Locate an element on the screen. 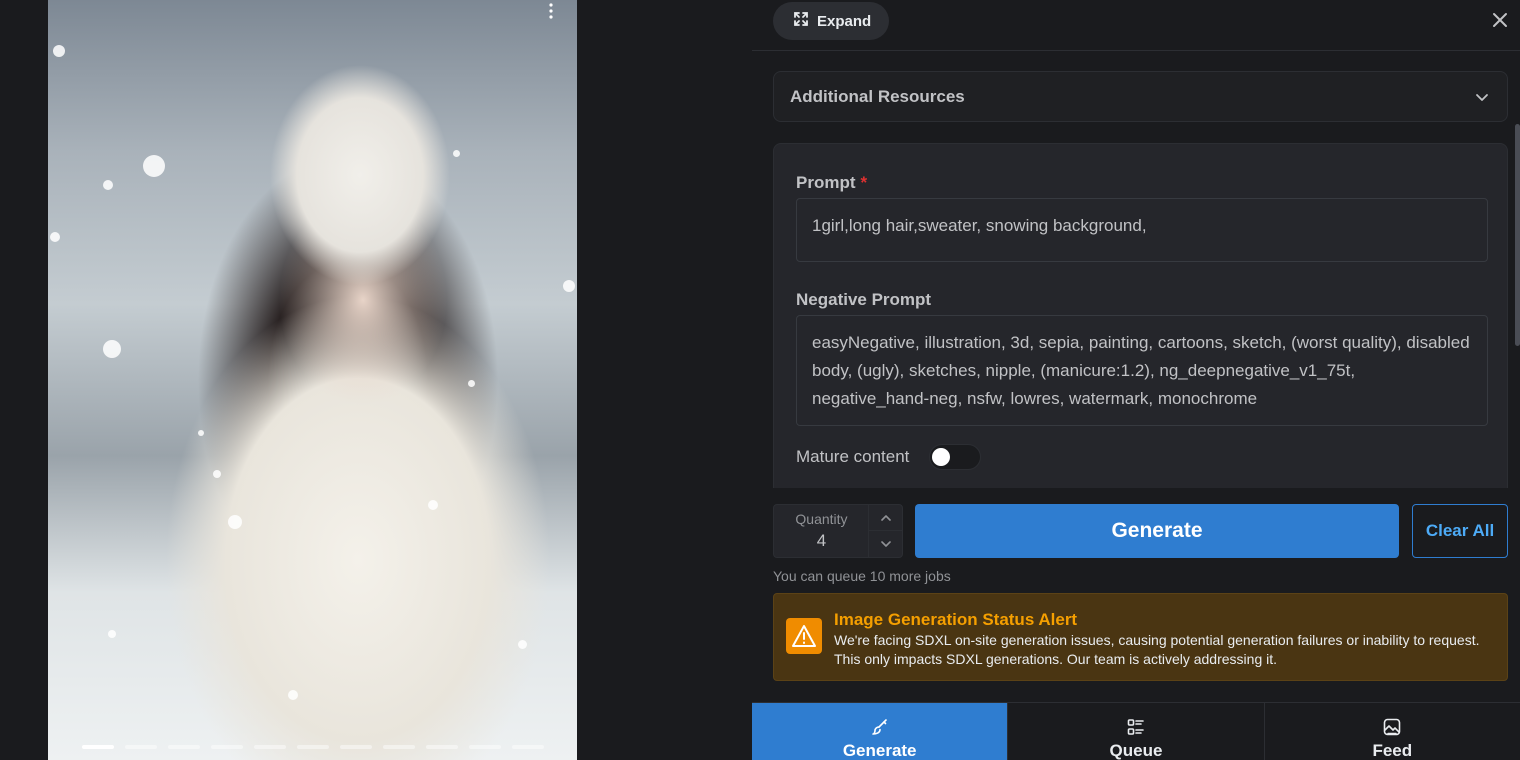 This screenshot has width=1520, height=760. accordion-title: Additional Resources is located at coordinates (877, 96).